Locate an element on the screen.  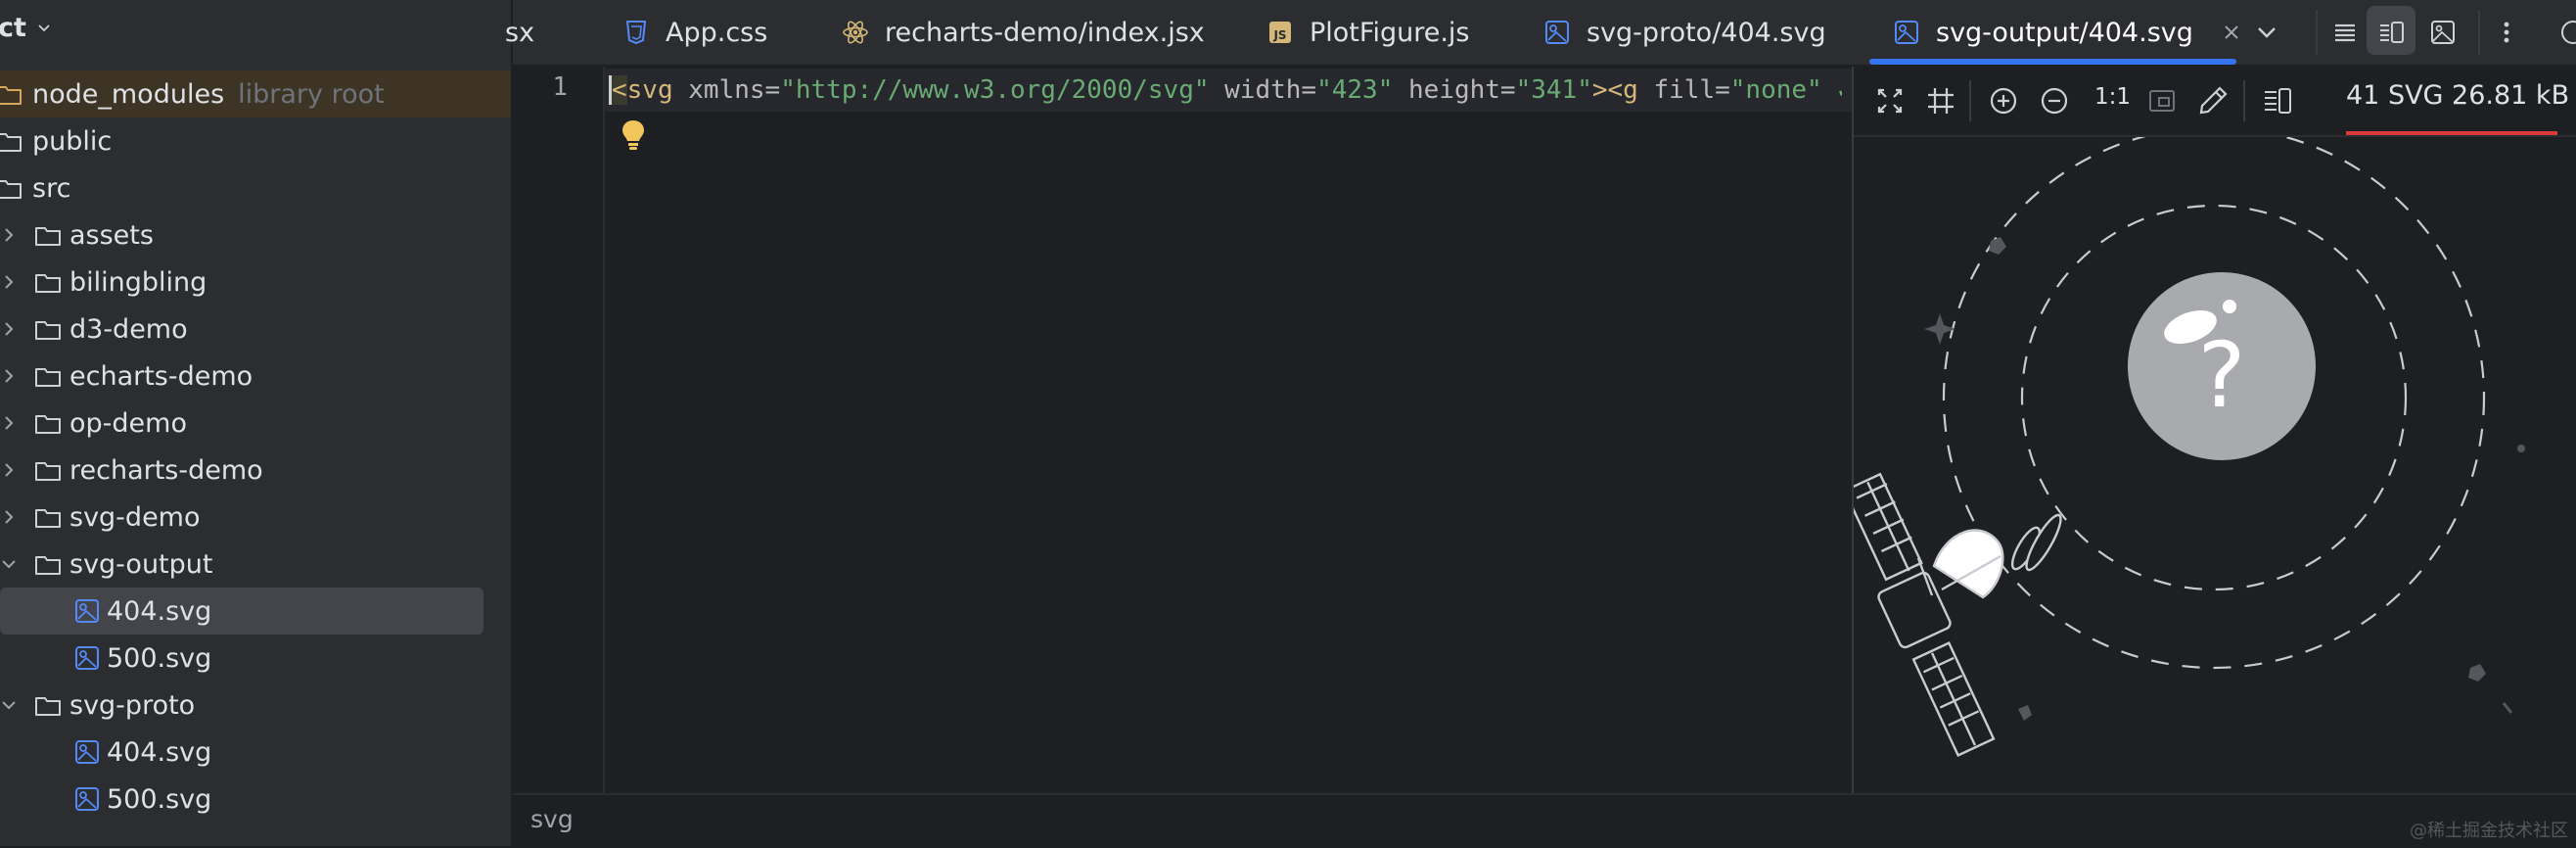
tree-recharts-demo: recharts-demo is located at coordinates (256, 470).